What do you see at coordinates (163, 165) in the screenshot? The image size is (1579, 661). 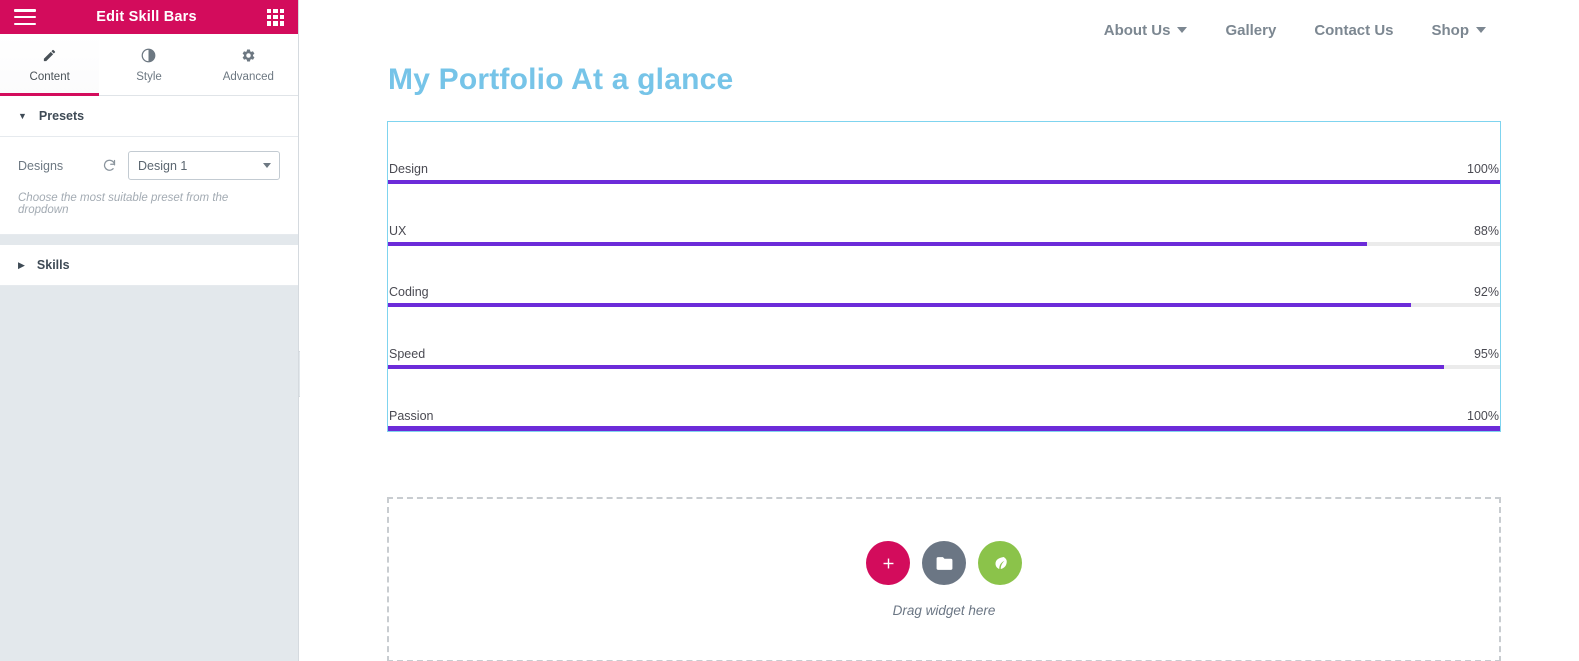 I see `designs-select-value: Design 1` at bounding box center [163, 165].